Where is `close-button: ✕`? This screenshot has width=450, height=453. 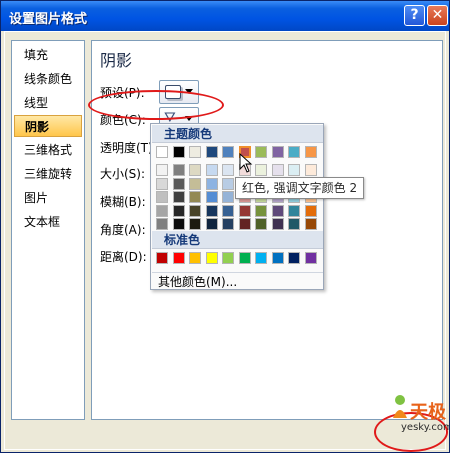
close-button: ✕ is located at coordinates (437, 15).